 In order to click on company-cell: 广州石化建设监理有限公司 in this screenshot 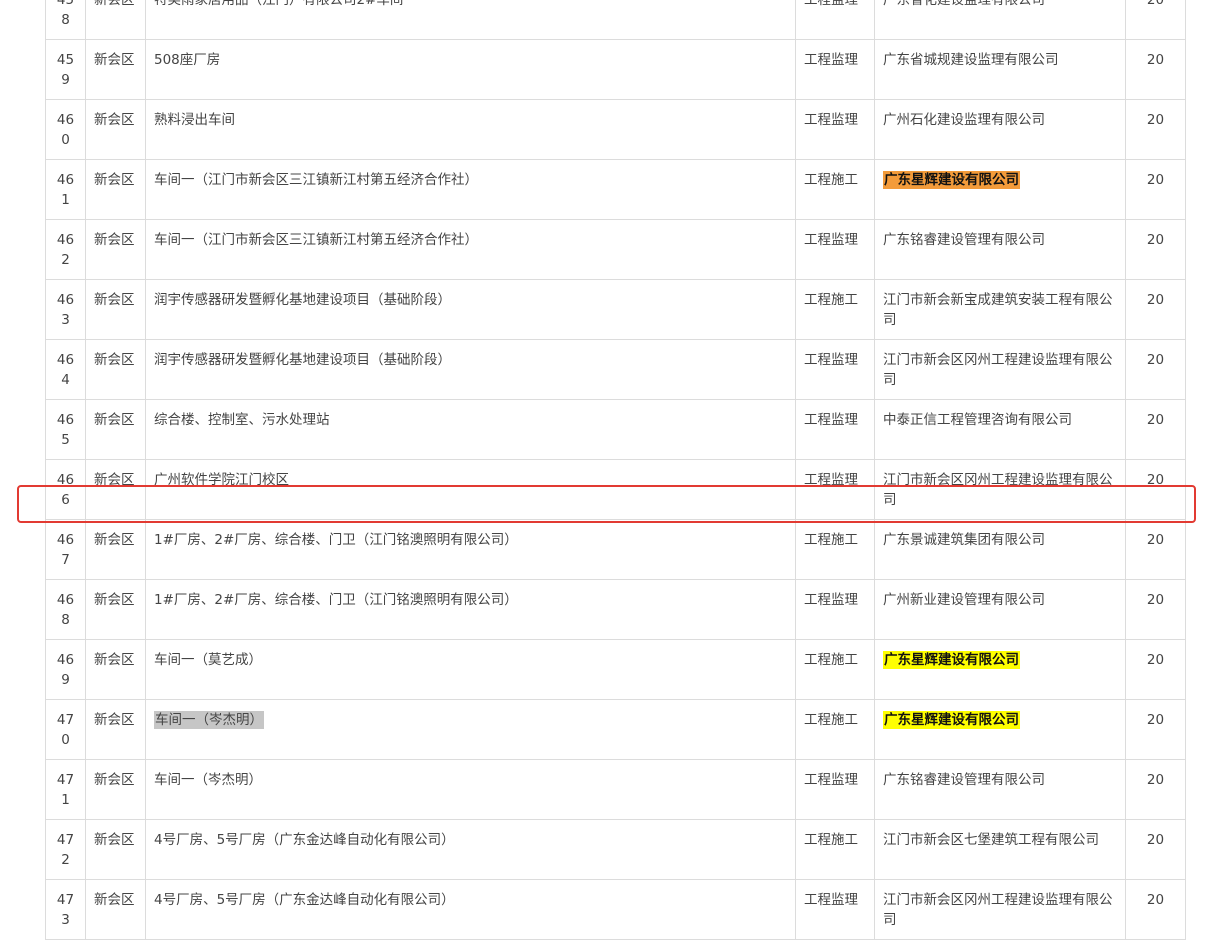, I will do `click(1000, 129)`.